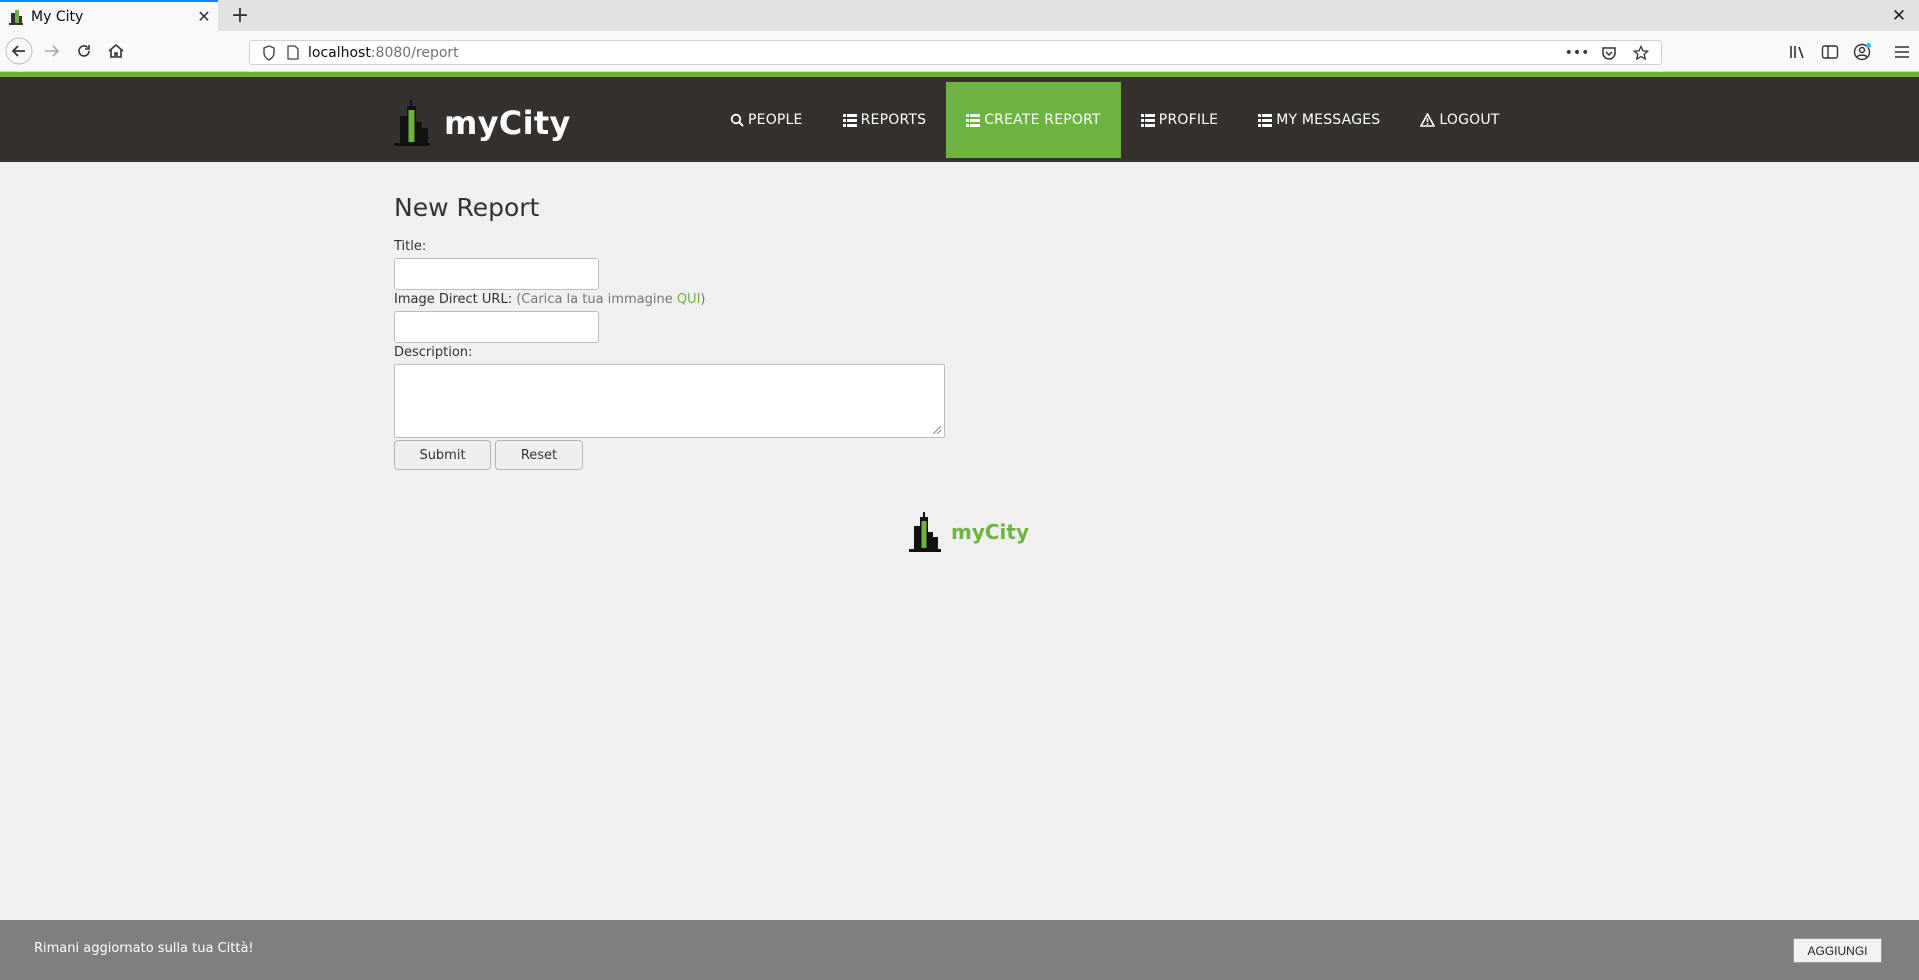 This screenshot has height=980, width=1919. What do you see at coordinates (467, 207) in the screenshot?
I see `page-title: New Report` at bounding box center [467, 207].